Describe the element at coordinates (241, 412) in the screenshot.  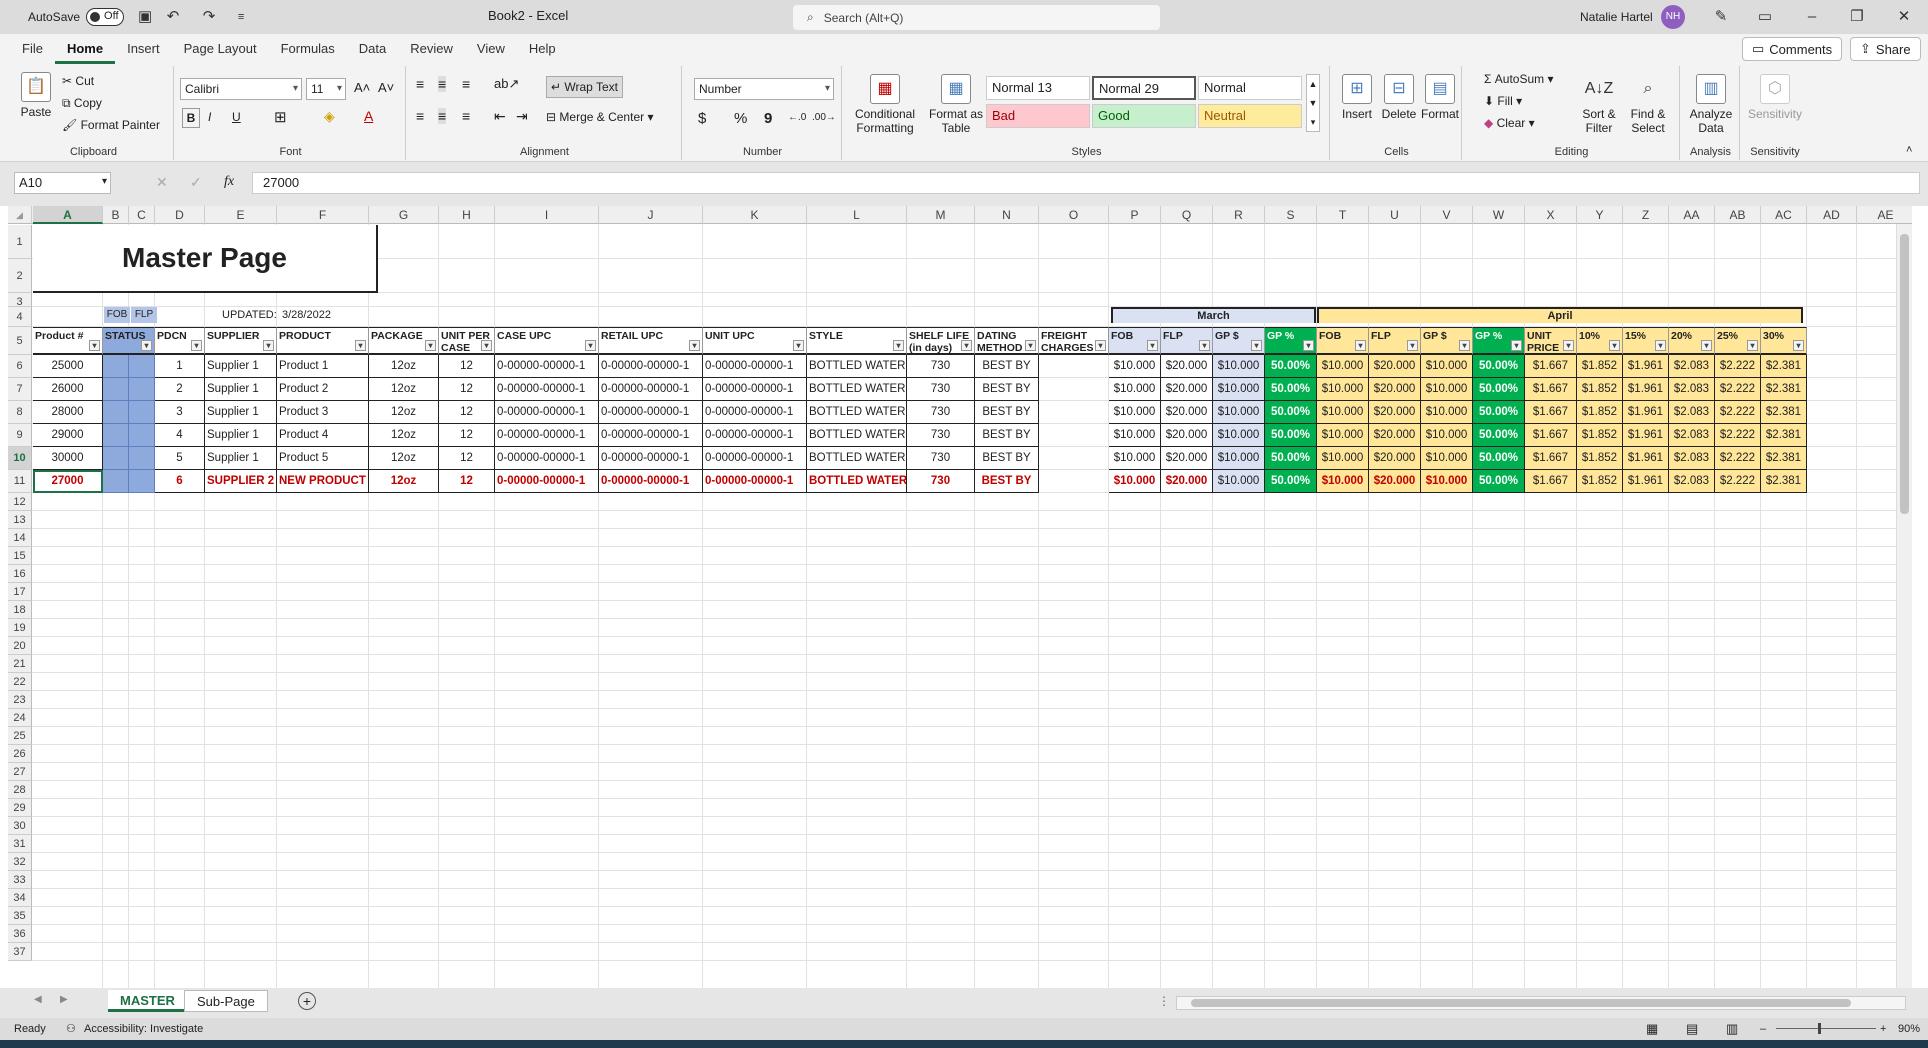
I see `table-cell: Supplier 1` at that location.